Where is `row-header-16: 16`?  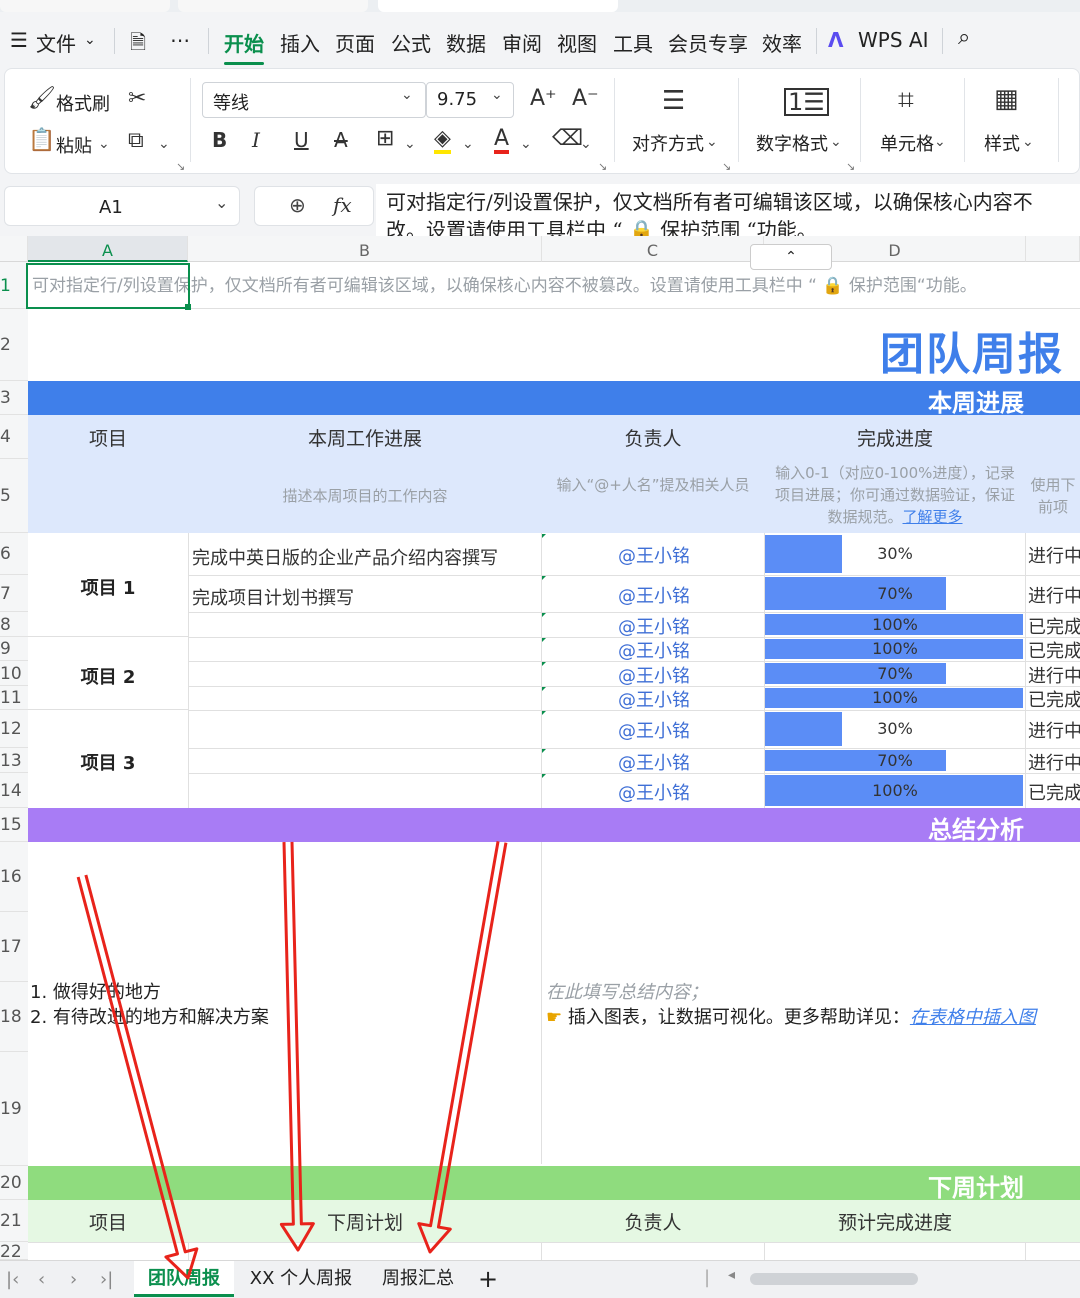
row-header-16: 16 is located at coordinates (14, 877).